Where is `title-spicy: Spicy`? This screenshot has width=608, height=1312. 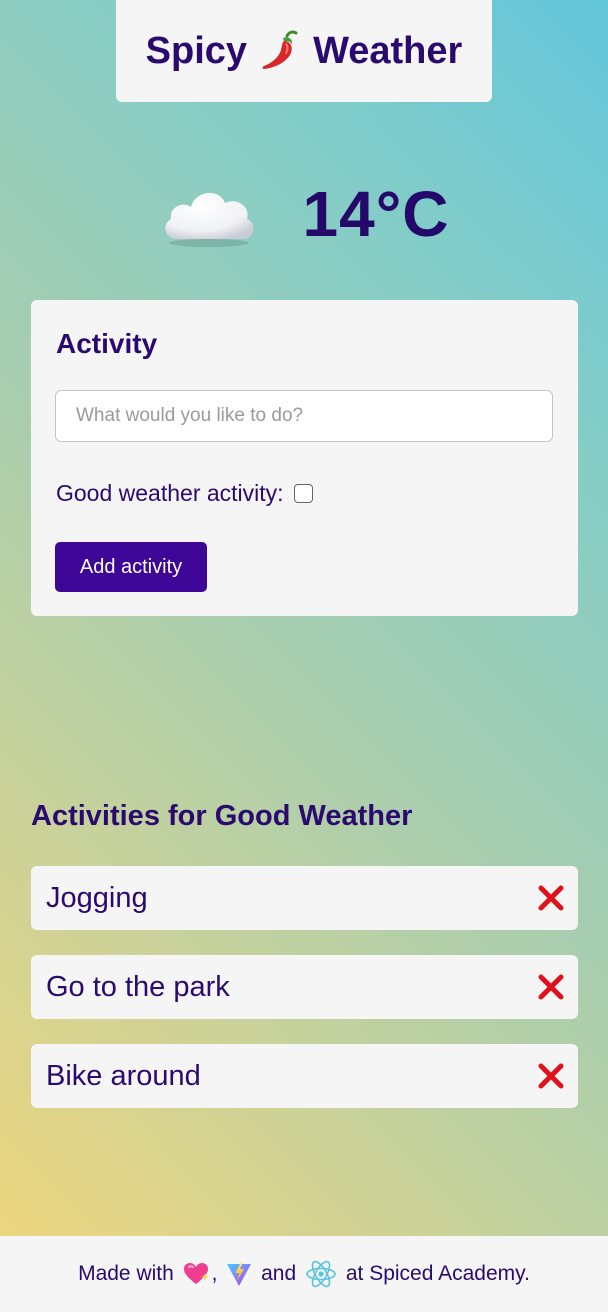
title-spicy: Spicy is located at coordinates (196, 50).